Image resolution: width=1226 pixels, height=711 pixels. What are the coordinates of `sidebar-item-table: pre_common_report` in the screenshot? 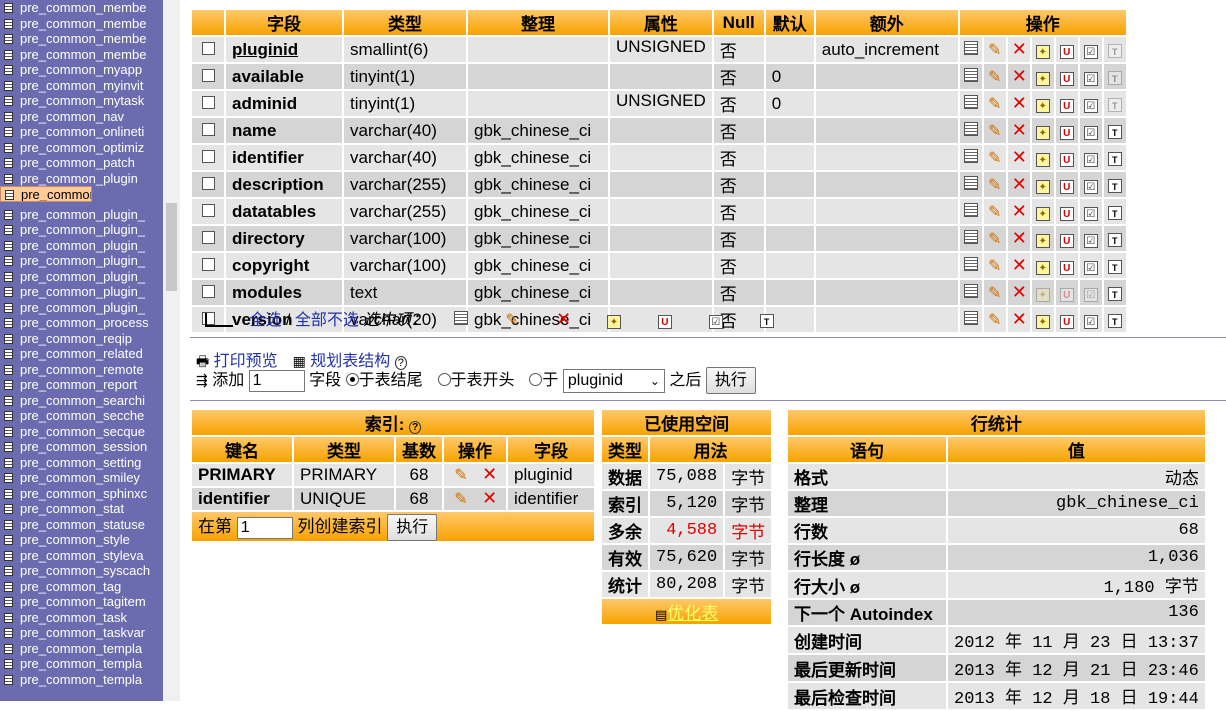 It's located at (81, 385).